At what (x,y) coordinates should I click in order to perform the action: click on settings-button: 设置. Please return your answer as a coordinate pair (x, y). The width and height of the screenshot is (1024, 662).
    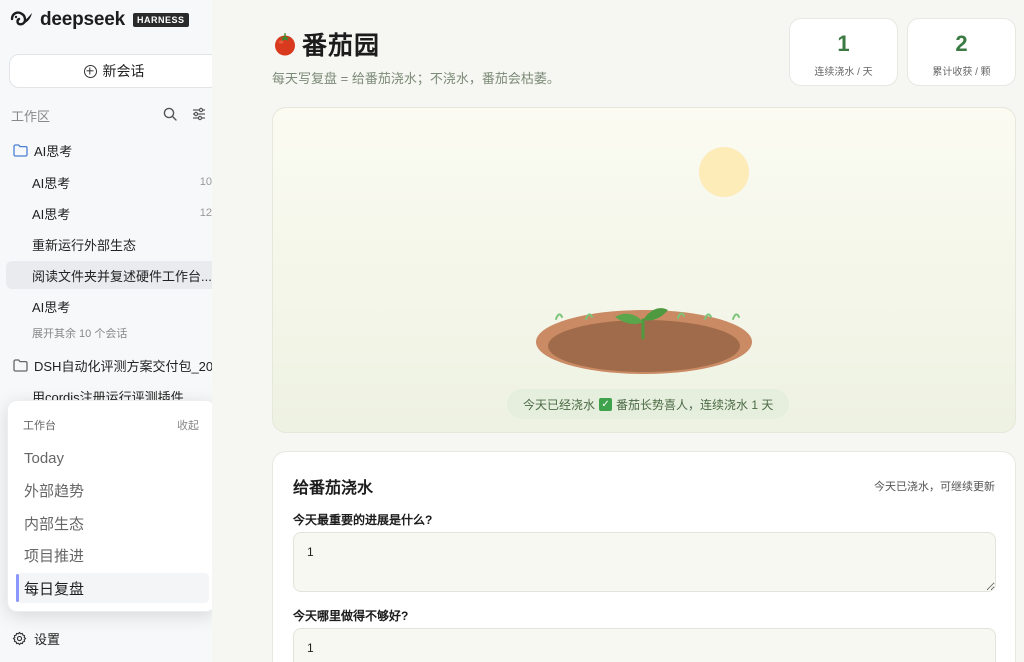
    Looking at the image, I should click on (36, 638).